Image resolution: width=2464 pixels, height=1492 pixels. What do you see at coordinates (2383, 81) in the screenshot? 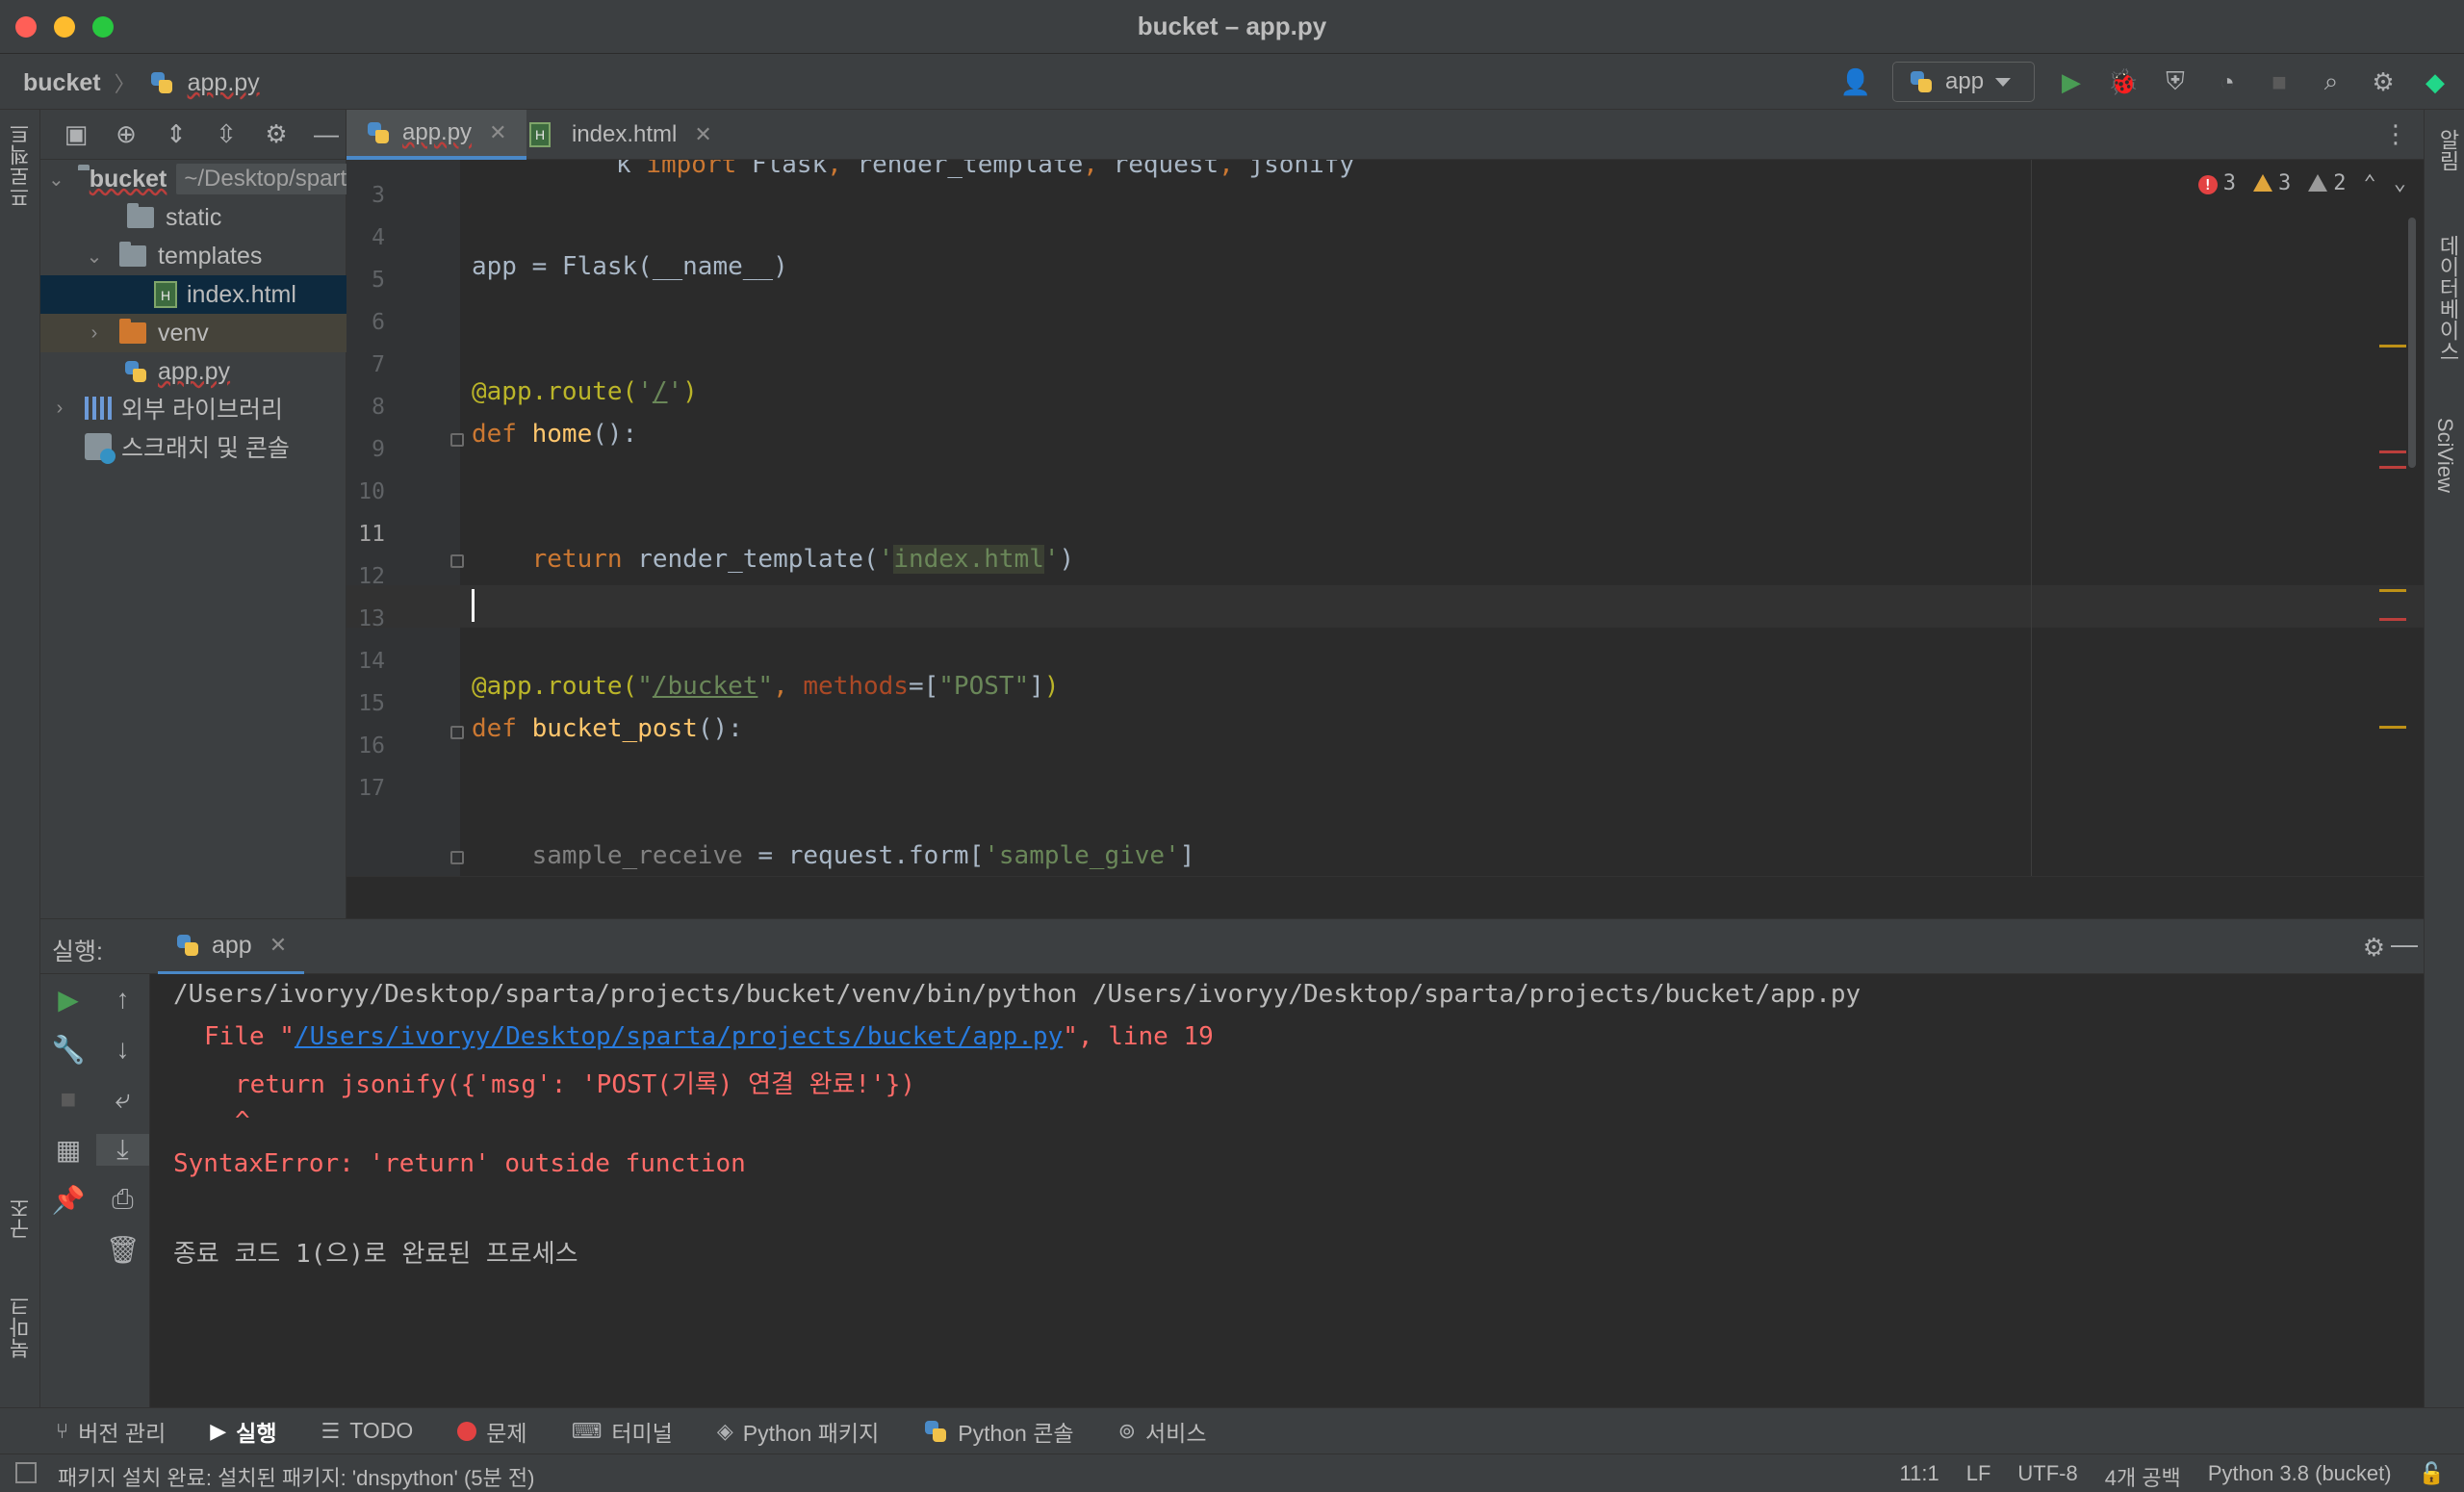
I see `settings-gear-icon: ⚙` at bounding box center [2383, 81].